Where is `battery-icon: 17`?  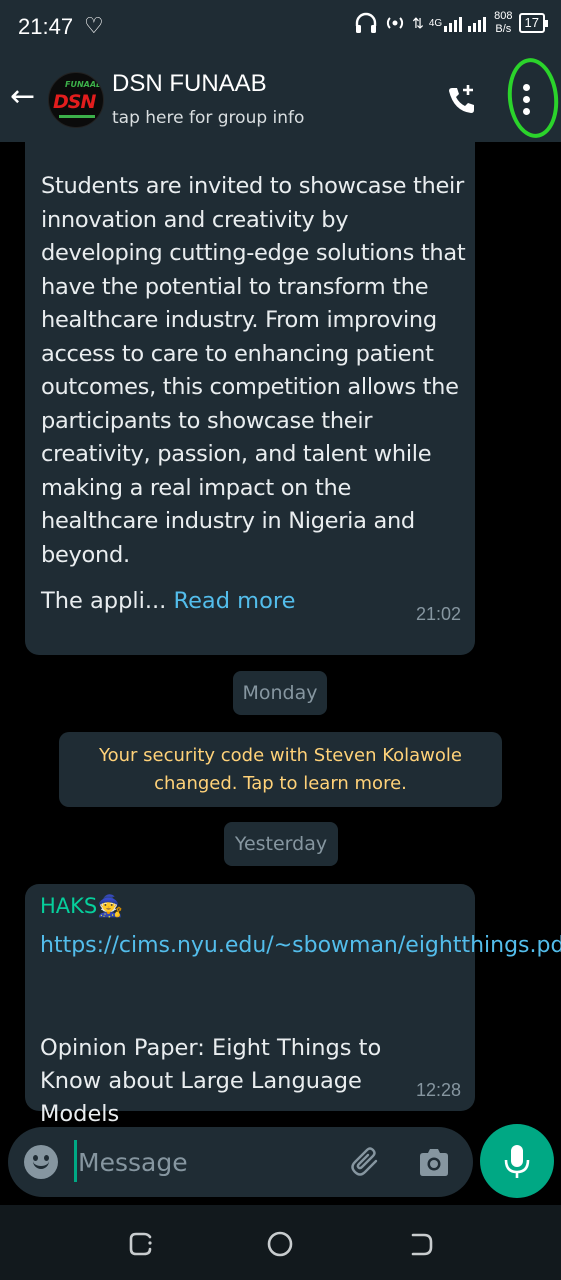 battery-icon: 17 is located at coordinates (533, 23).